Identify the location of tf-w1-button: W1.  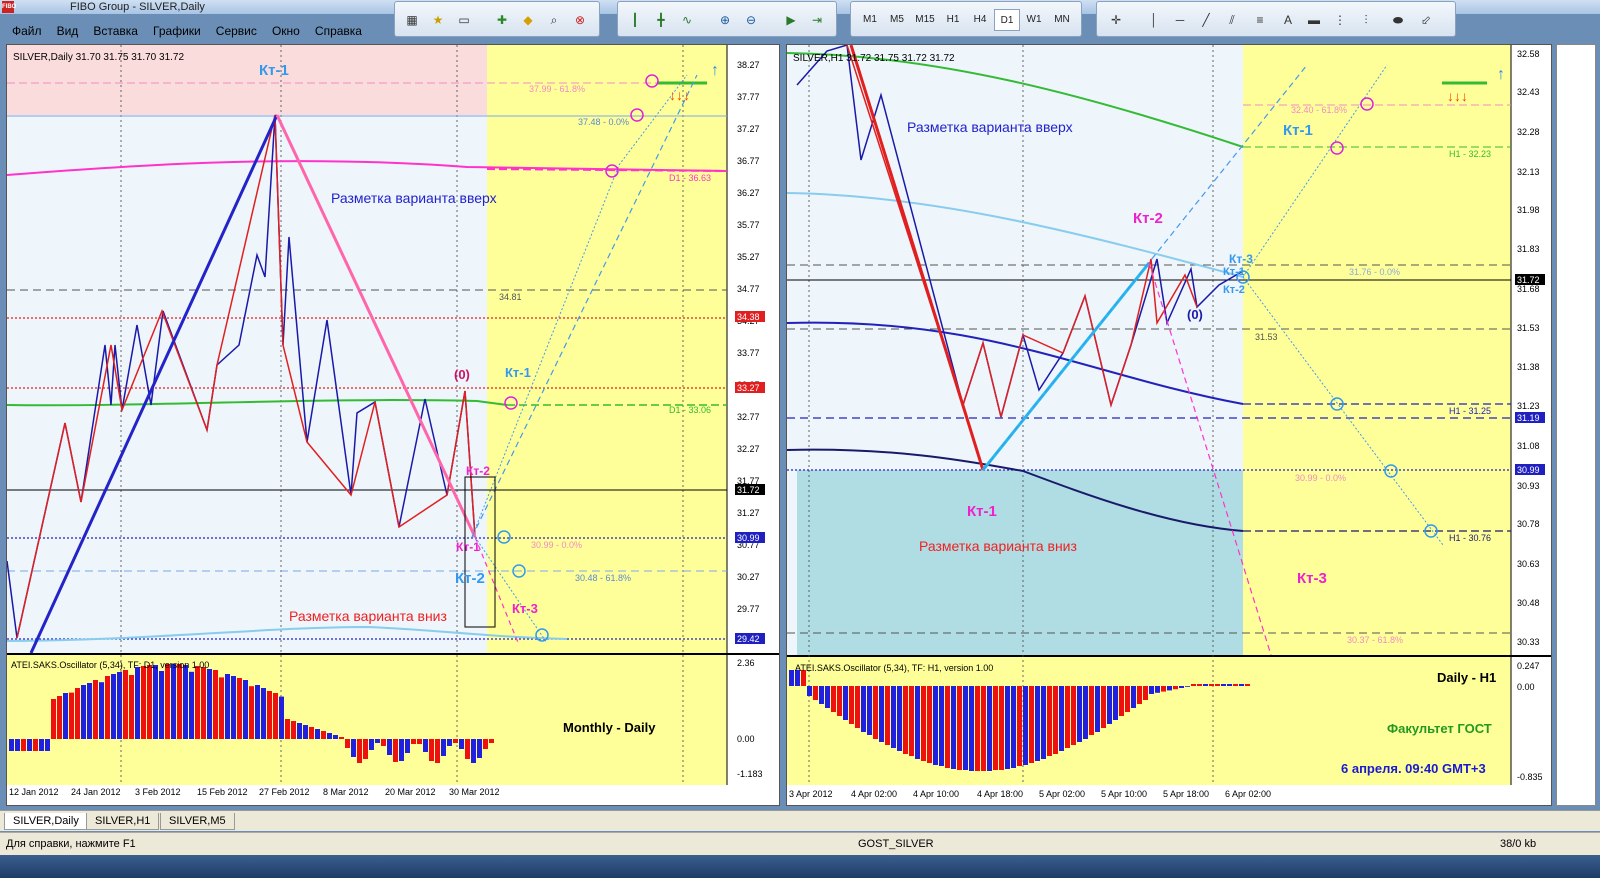
(1034, 20).